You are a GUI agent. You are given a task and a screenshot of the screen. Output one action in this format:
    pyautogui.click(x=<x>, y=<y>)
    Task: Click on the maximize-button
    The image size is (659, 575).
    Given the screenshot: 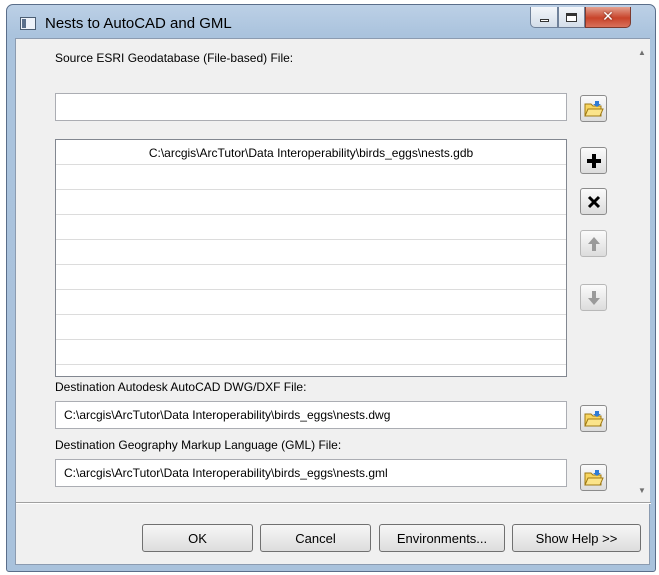 What is the action you would take?
    pyautogui.click(x=571, y=17)
    